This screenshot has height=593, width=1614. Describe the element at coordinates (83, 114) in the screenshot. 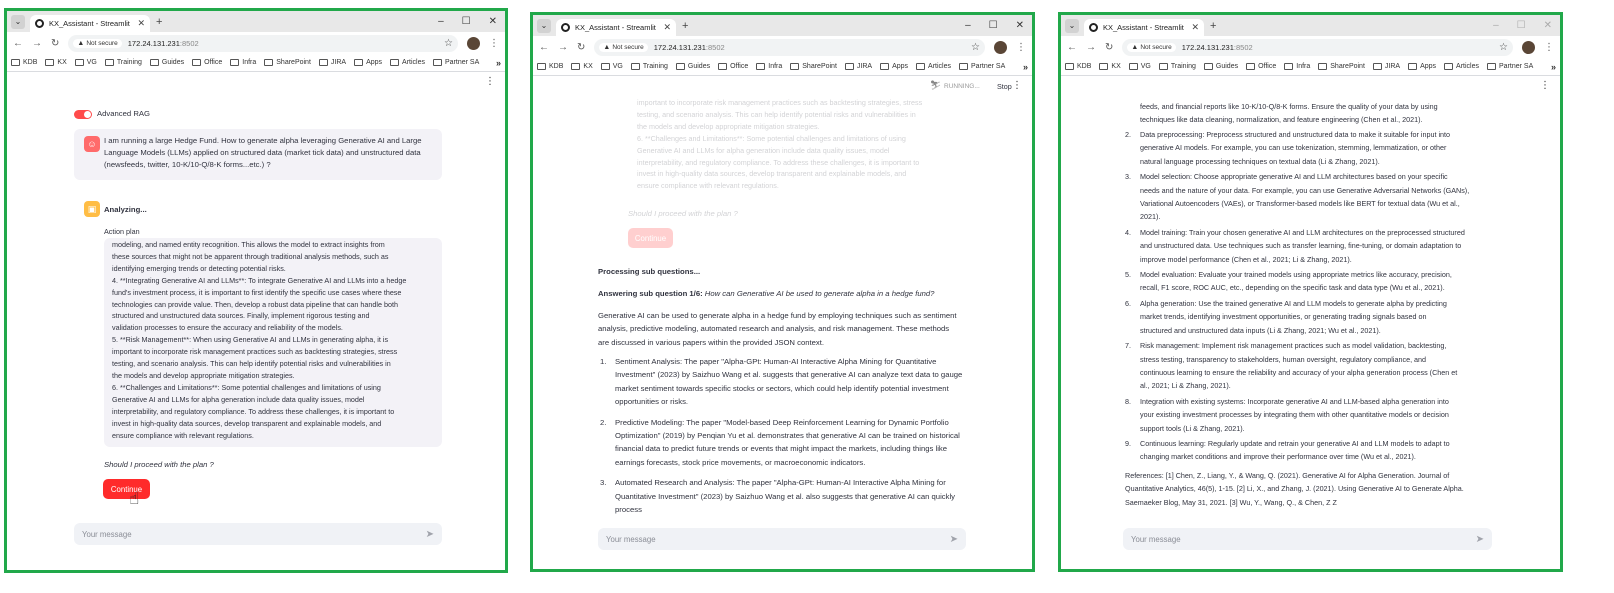

I see `advanced-rag-toggle` at that location.